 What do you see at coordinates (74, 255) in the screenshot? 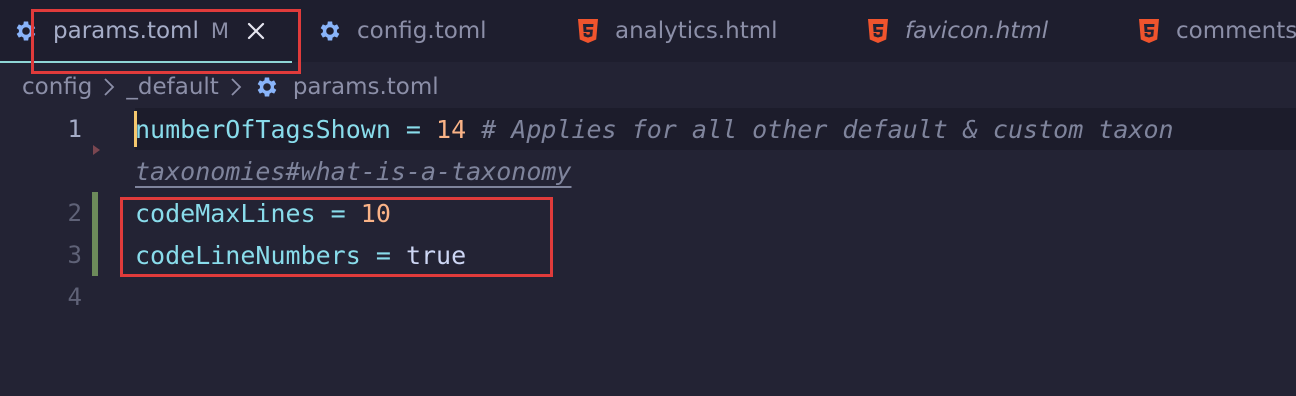
I see `line-number: 3` at bounding box center [74, 255].